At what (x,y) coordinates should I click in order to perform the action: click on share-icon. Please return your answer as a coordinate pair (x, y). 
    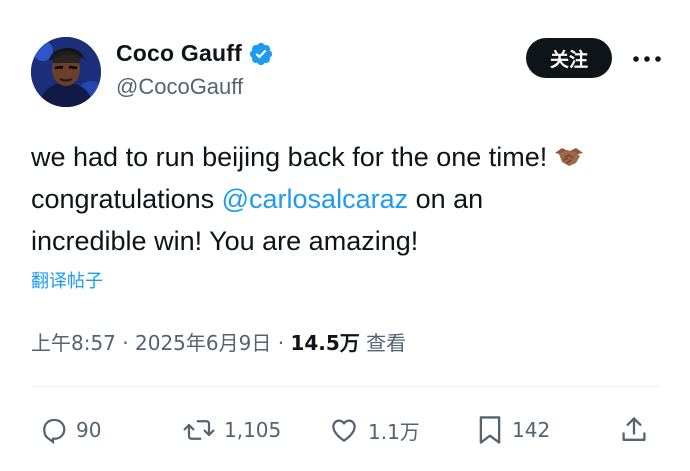
    Looking at the image, I should click on (634, 429).